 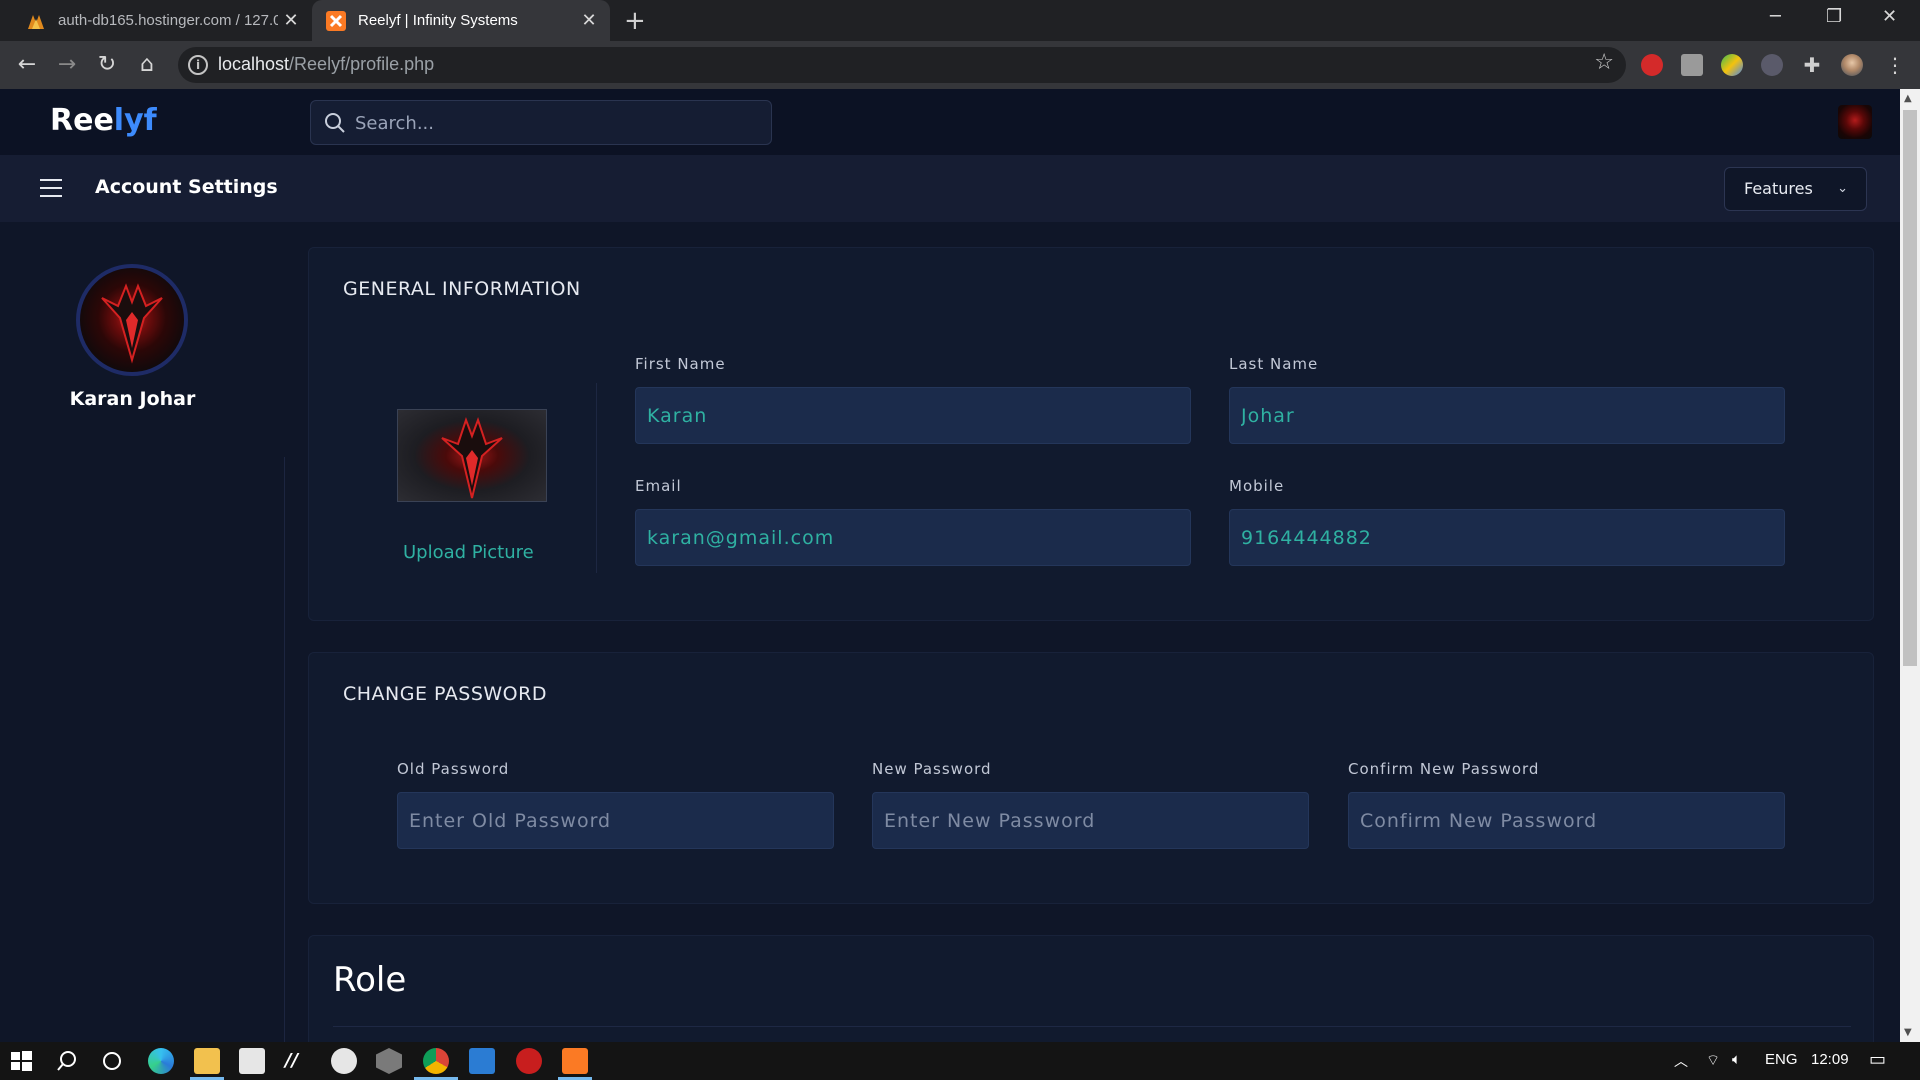 I want to click on confirm-password-field, so click(x=1566, y=820).